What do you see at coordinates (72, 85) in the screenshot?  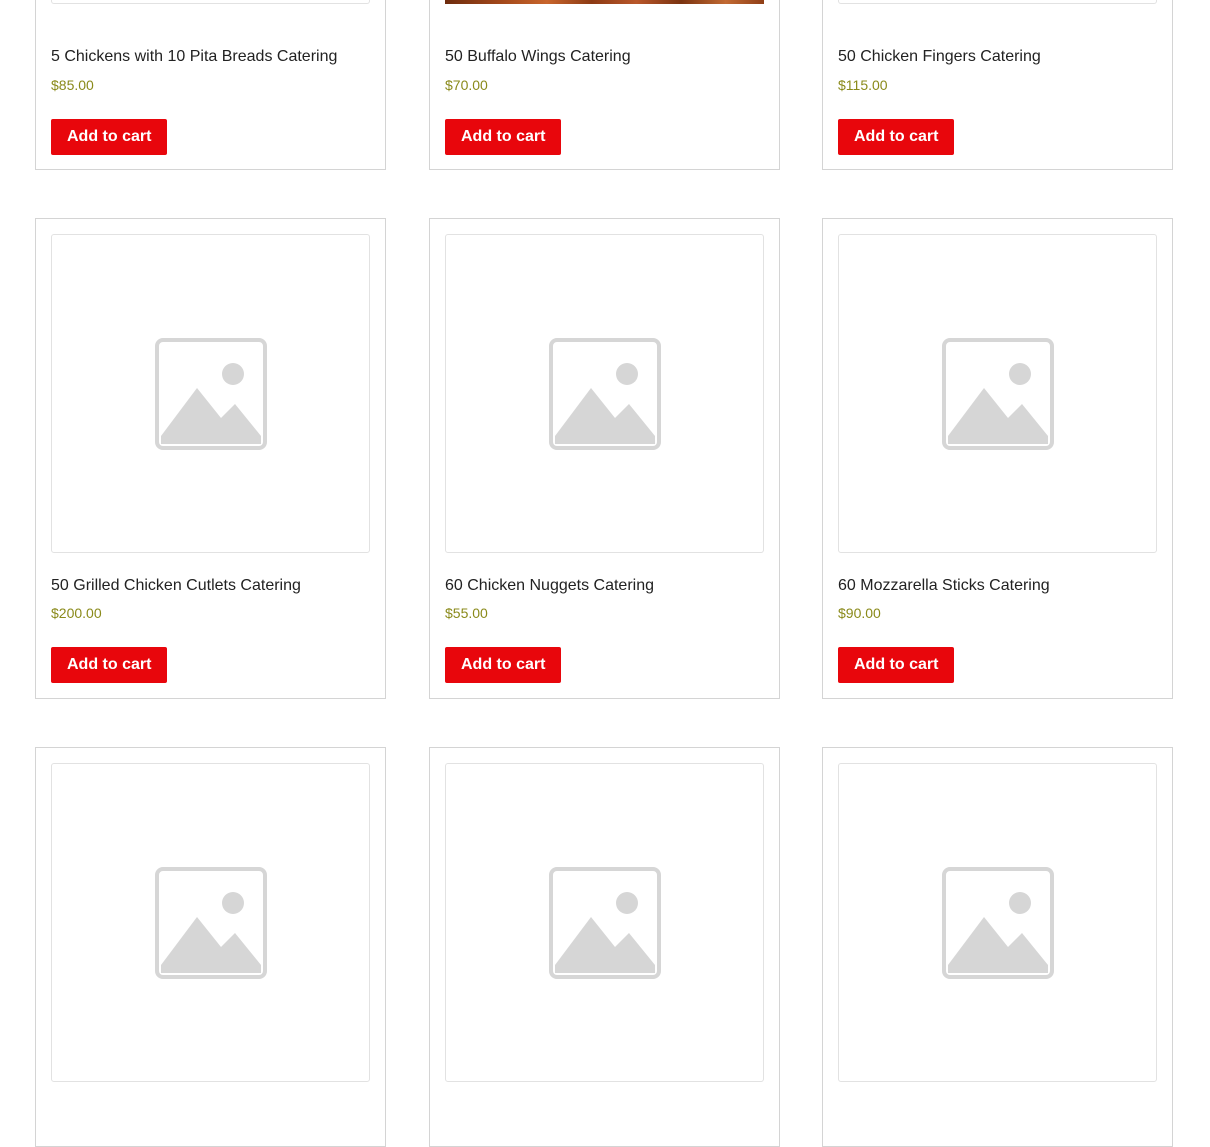 I see `product-price: $85.00` at bounding box center [72, 85].